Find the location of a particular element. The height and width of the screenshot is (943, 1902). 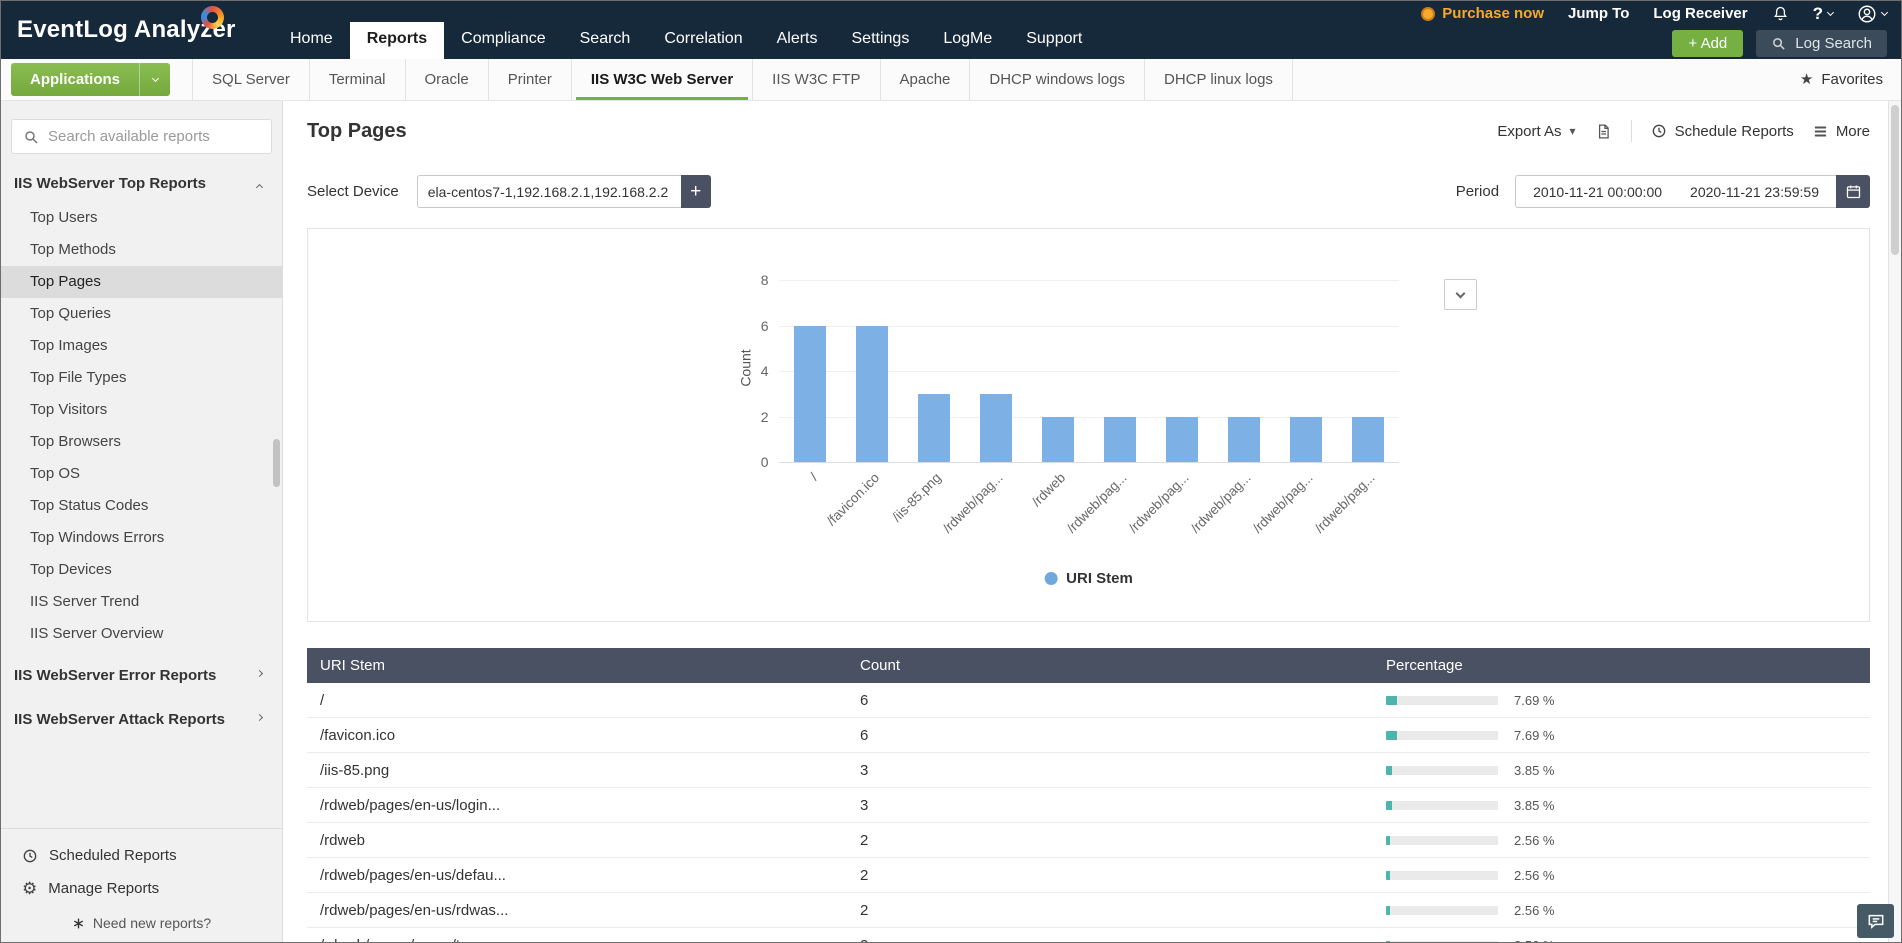

chat-feedback-button is located at coordinates (1875, 921).